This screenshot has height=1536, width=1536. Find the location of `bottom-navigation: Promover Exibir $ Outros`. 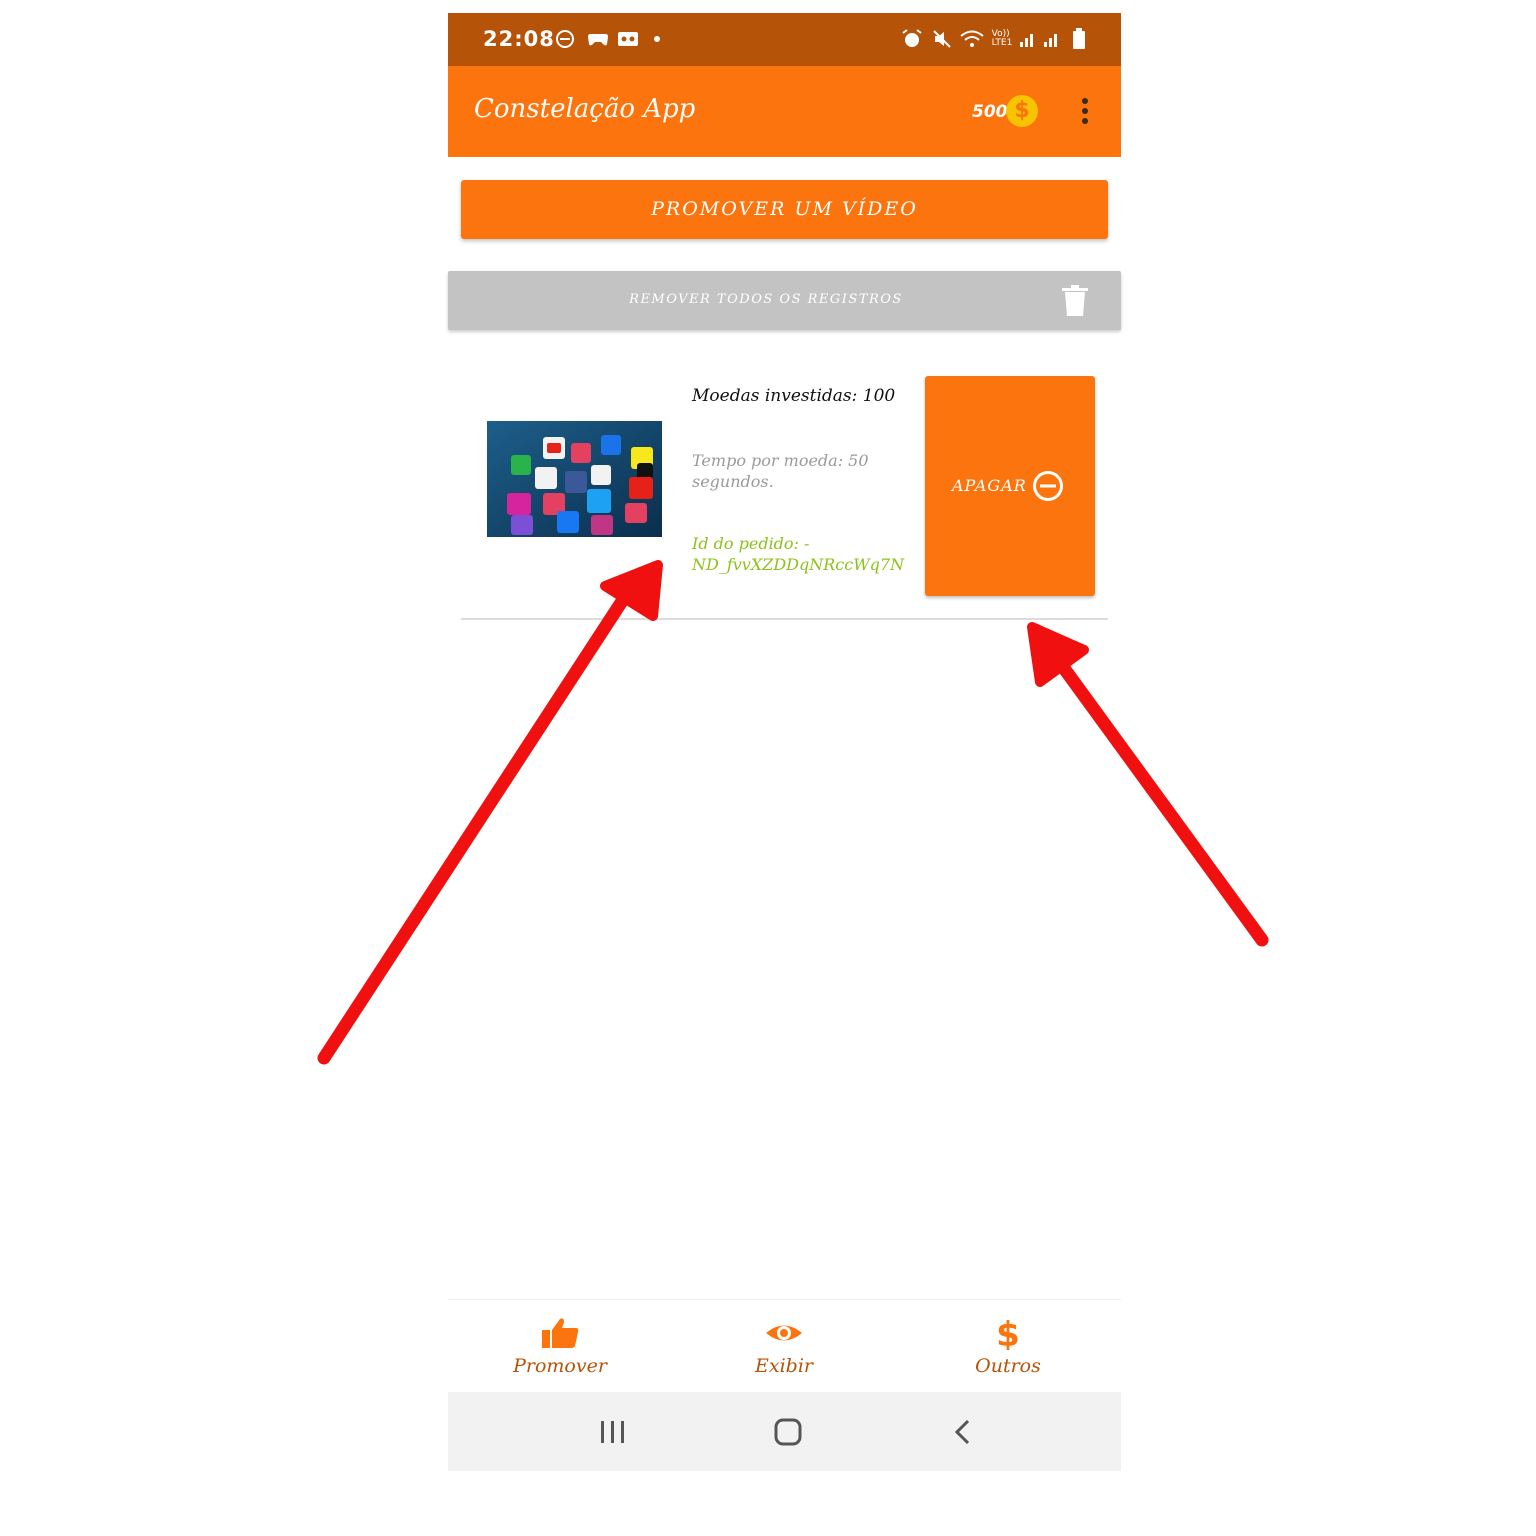

bottom-navigation: Promover Exibir $ Outros is located at coordinates (784, 1346).